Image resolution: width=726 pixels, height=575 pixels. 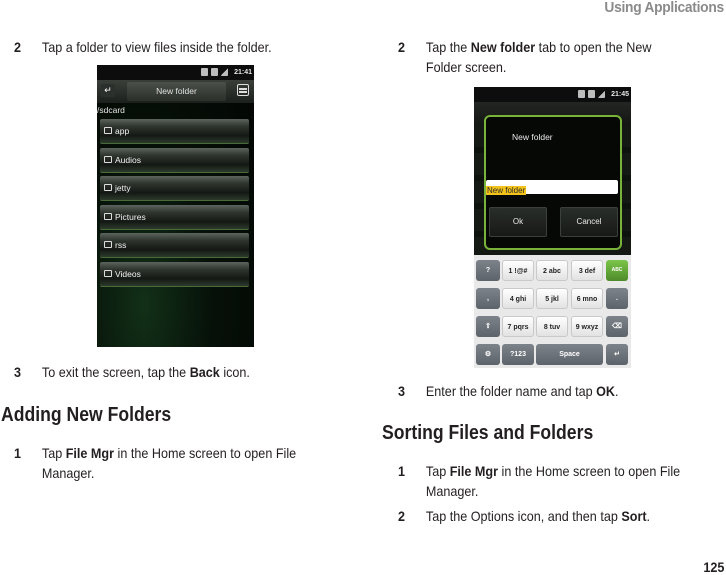 I want to click on new-folder-tab: New folder, so click(x=176, y=91).